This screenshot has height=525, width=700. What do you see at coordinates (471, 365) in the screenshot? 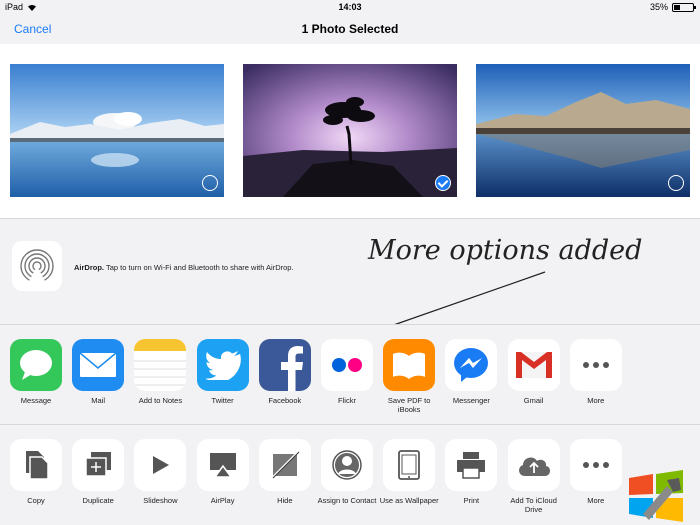
I see `messenger-icon` at bounding box center [471, 365].